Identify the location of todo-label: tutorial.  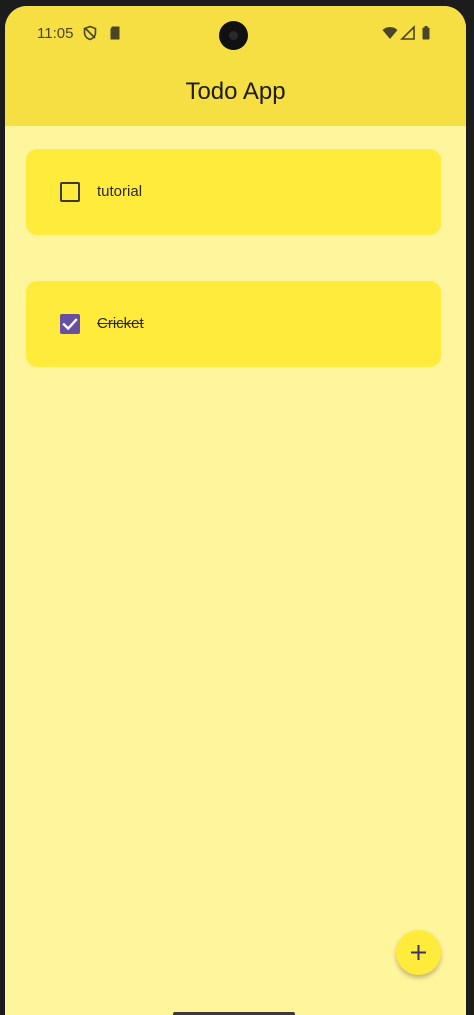
(120, 191).